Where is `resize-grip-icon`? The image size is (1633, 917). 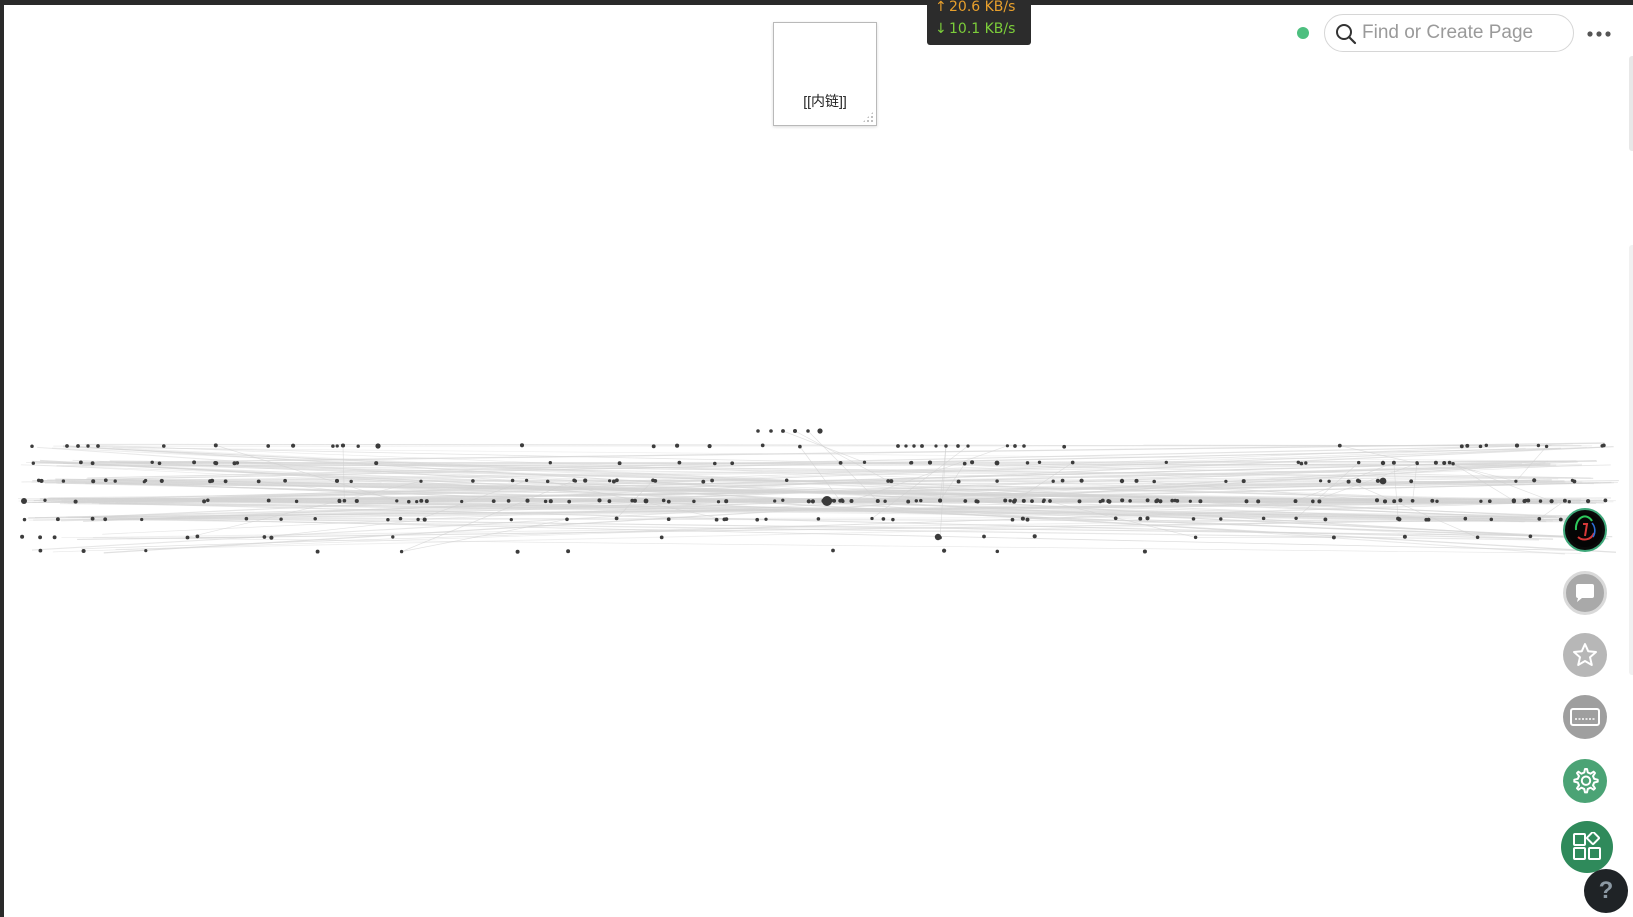
resize-grip-icon is located at coordinates (868, 117).